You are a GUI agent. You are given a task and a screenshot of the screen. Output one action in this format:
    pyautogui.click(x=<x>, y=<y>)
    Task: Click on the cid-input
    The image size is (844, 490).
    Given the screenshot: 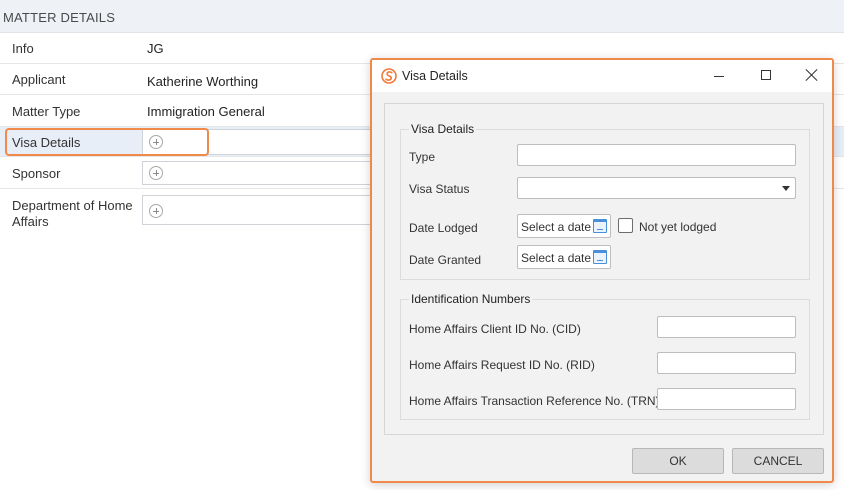 What is the action you would take?
    pyautogui.click(x=726, y=327)
    